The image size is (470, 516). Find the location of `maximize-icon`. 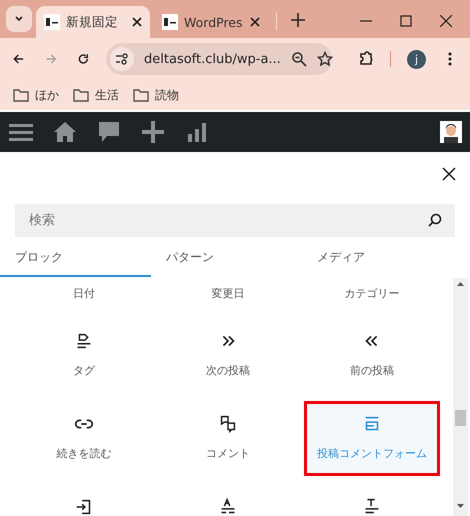

maximize-icon is located at coordinates (406, 21).